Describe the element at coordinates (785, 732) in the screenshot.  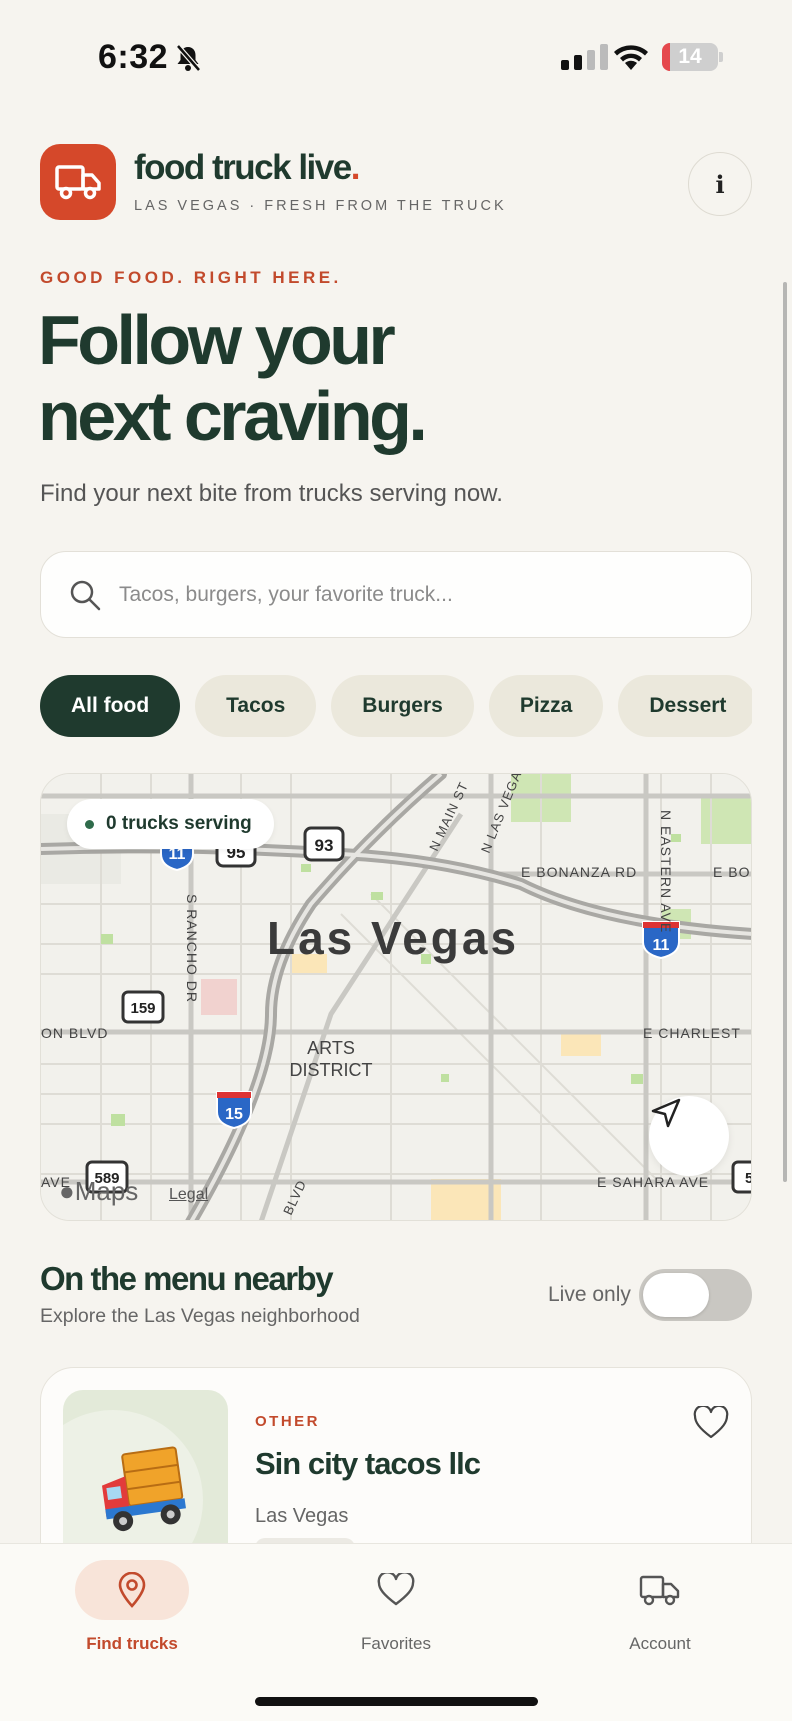
I see `scroll-indicator` at that location.